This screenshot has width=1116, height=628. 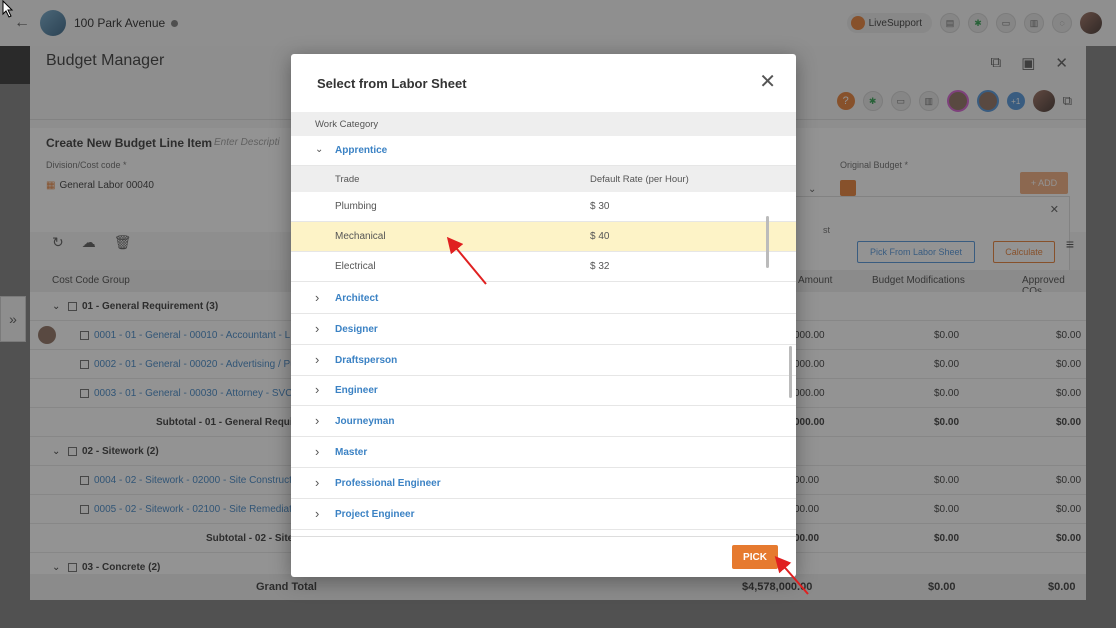 What do you see at coordinates (600, 266) in the screenshot?
I see `trade-rate: $ 32` at bounding box center [600, 266].